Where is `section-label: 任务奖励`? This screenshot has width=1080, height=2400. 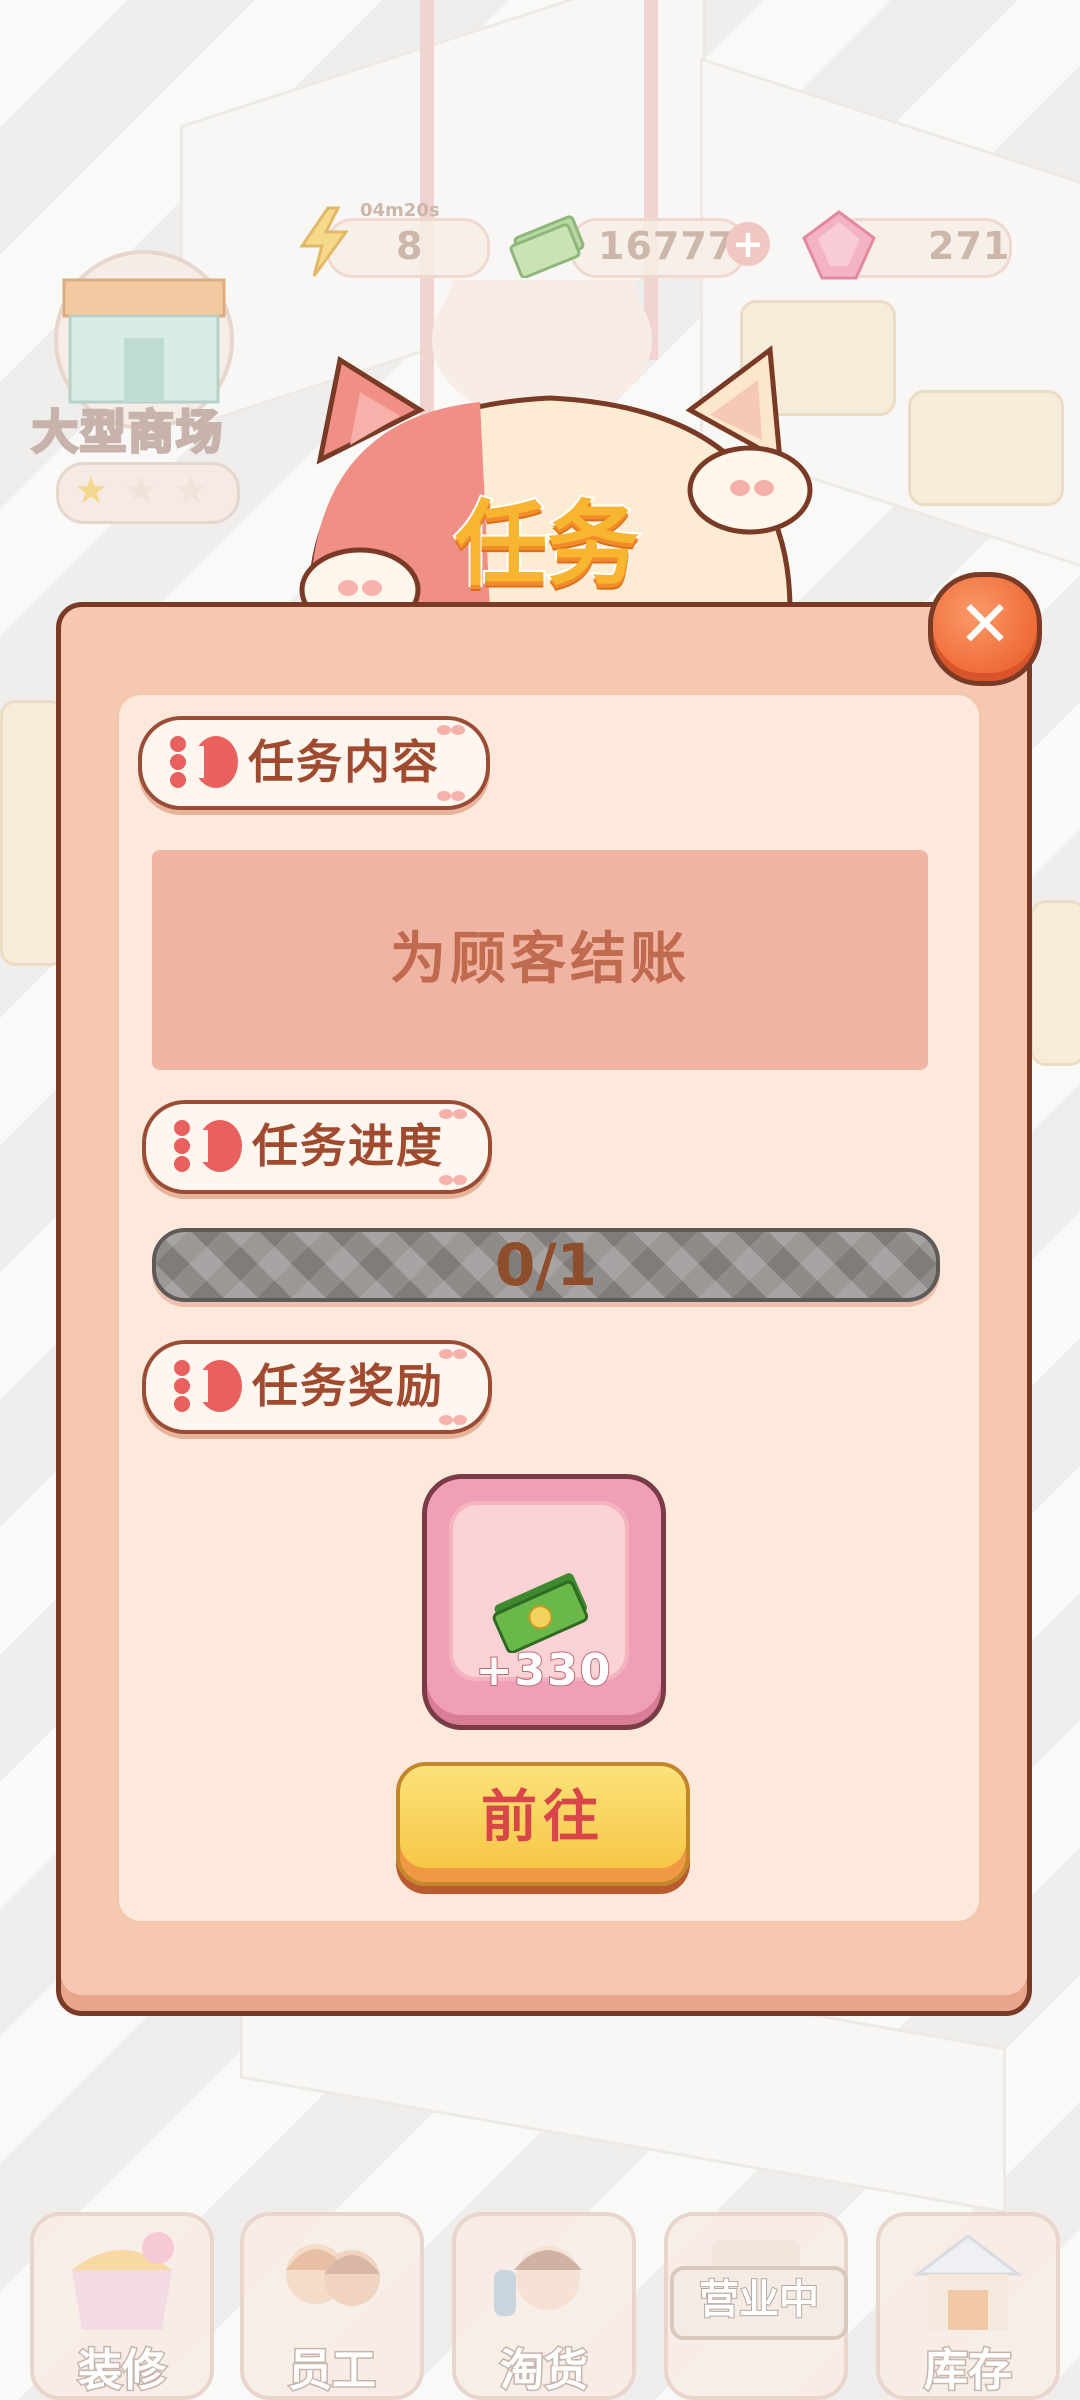 section-label: 任务奖励 is located at coordinates (348, 1386).